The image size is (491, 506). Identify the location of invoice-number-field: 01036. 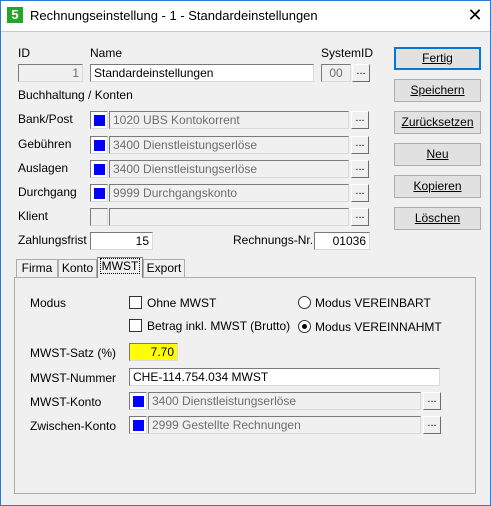
(342, 241).